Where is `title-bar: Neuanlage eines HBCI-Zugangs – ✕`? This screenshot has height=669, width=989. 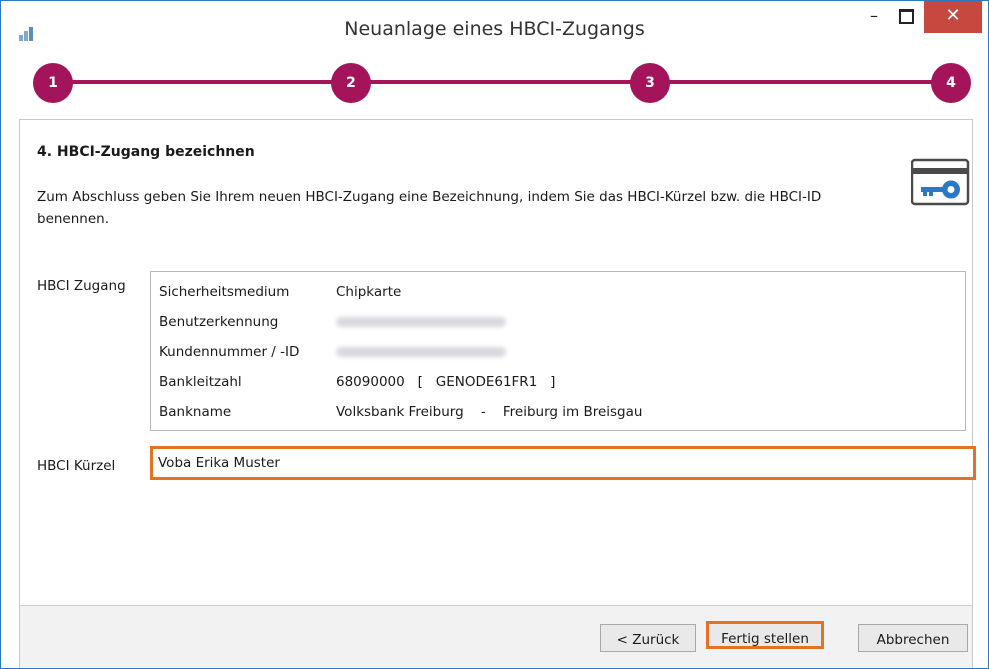
title-bar: Neuanlage eines HBCI-Zugangs – ✕ is located at coordinates (494, 29).